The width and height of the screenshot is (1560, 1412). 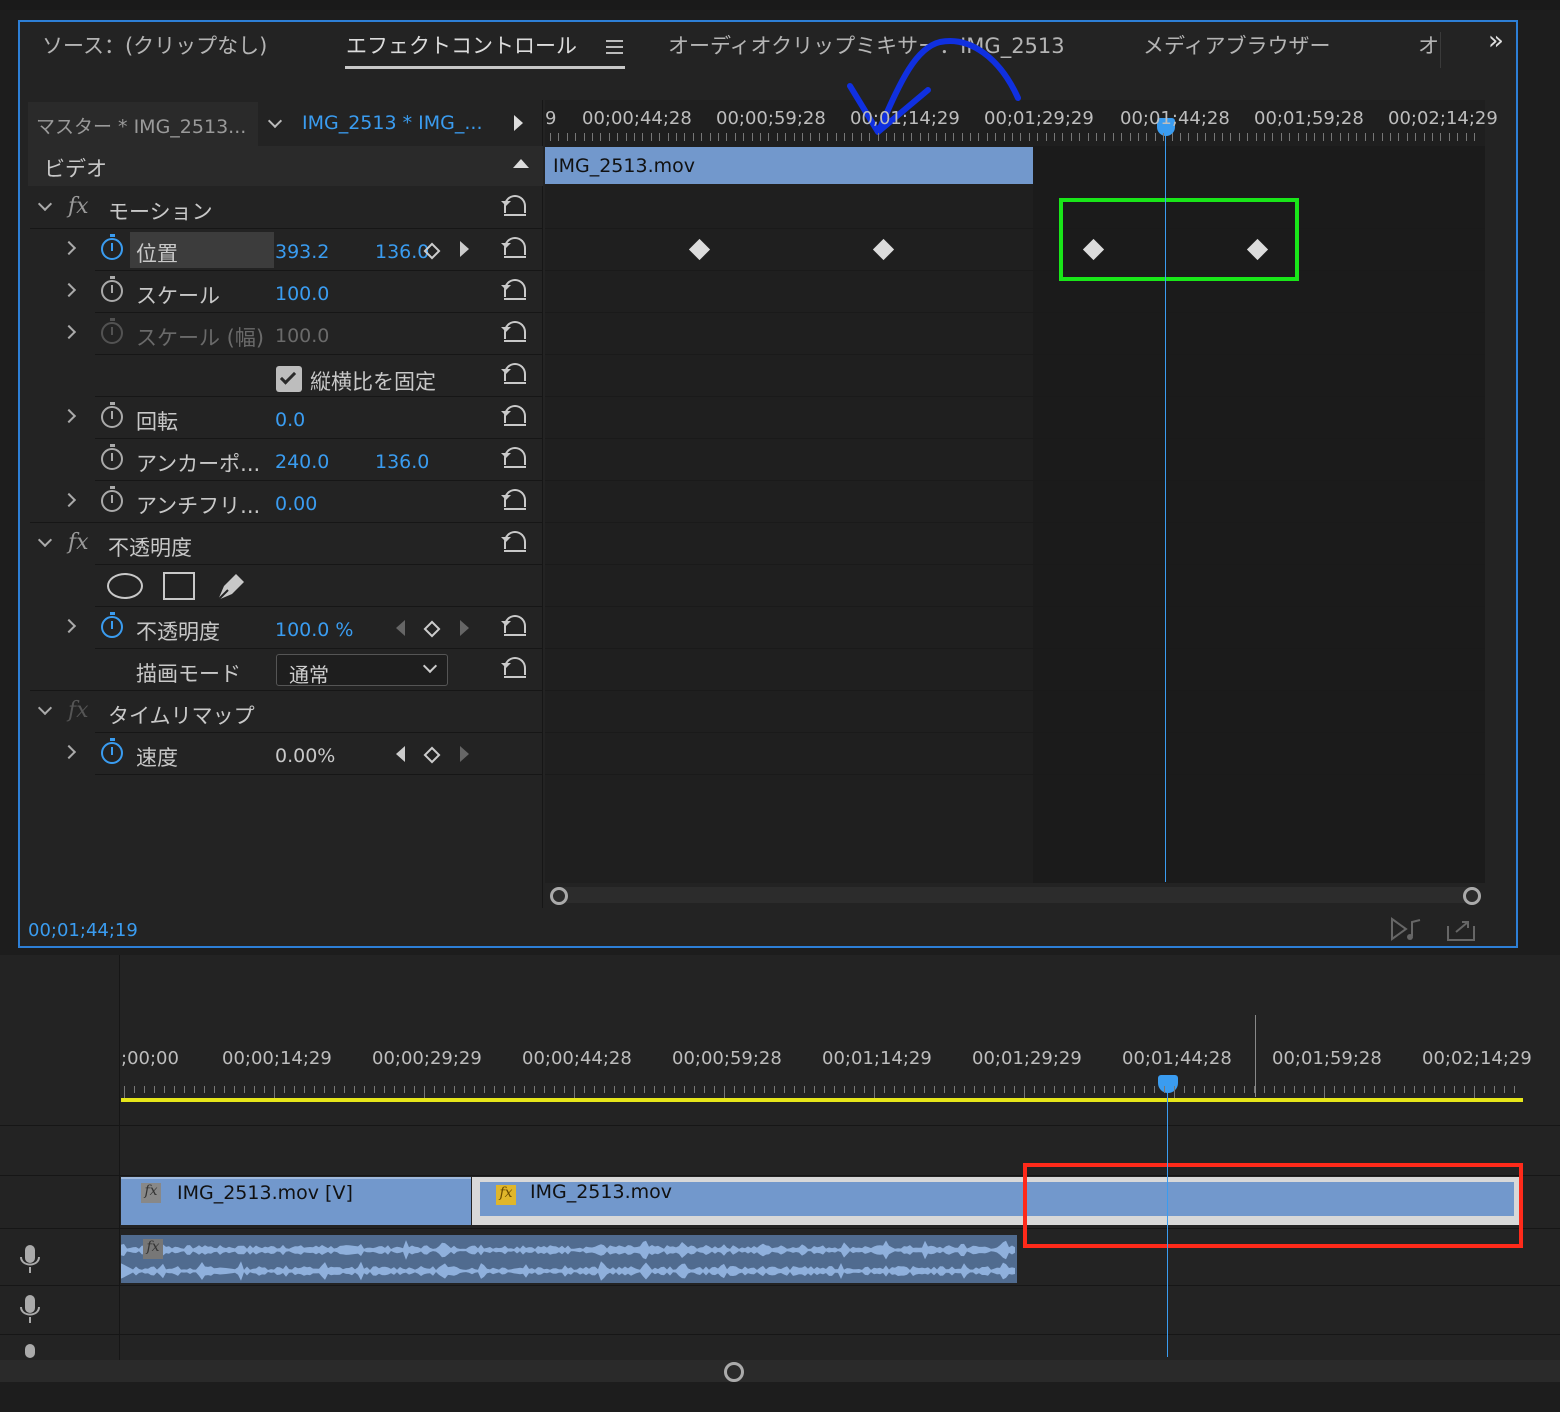 I want to click on position-y-value: 136.0, so click(x=402, y=252).